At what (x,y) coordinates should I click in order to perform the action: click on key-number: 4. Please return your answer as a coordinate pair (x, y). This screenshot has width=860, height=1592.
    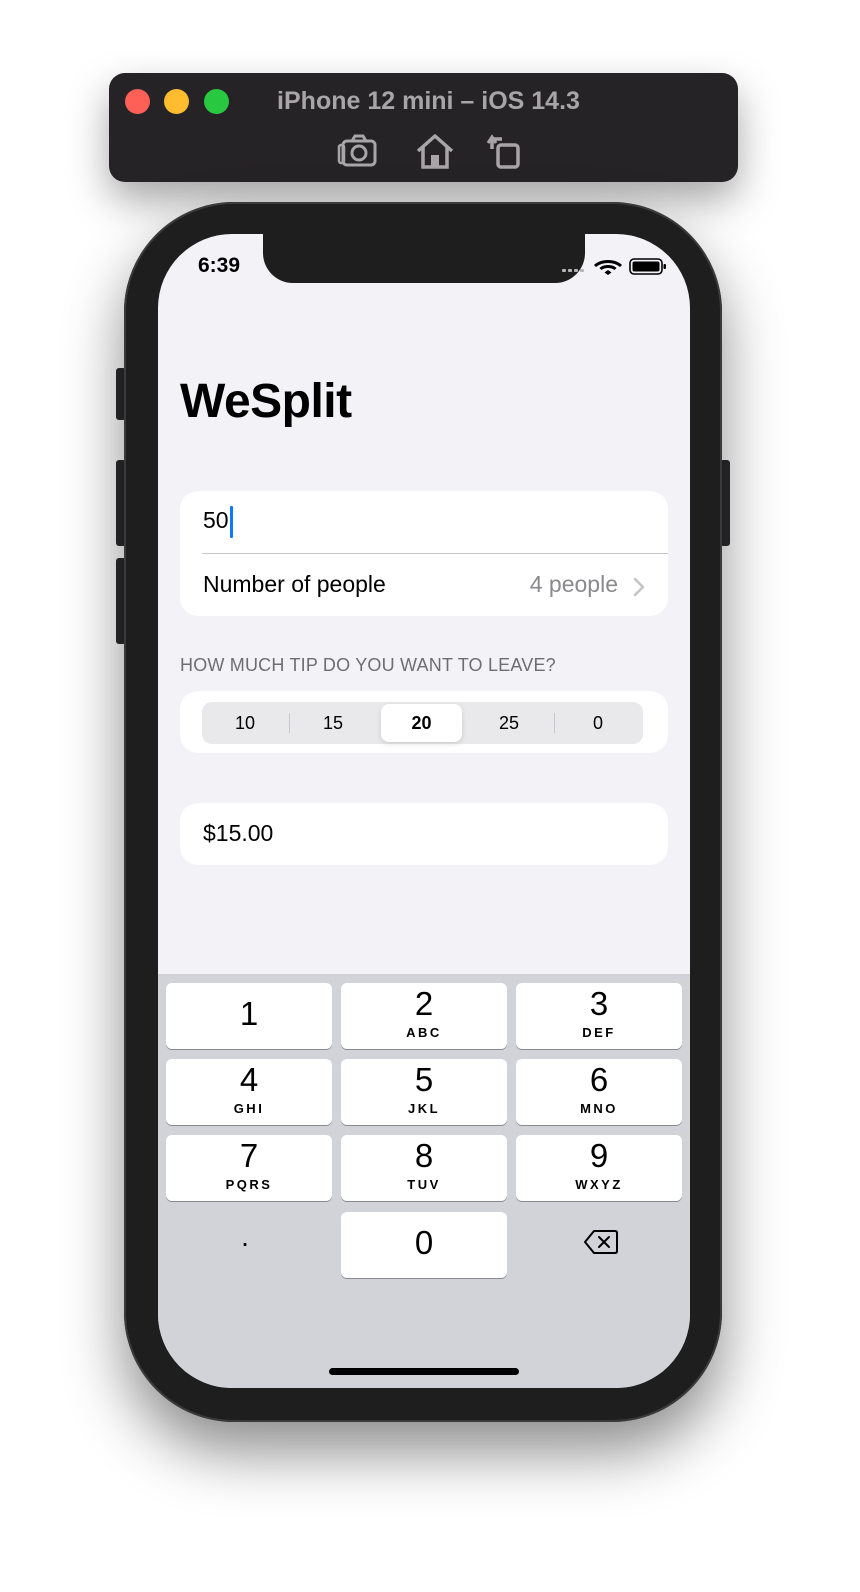
    Looking at the image, I should click on (249, 1079).